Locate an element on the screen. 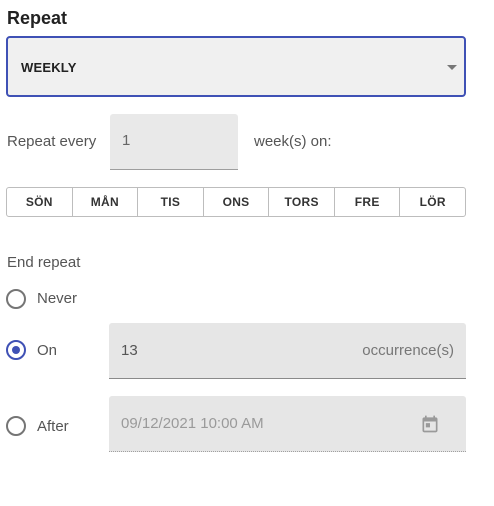 This screenshot has height=506, width=494. radio-on-label: On is located at coordinates (47, 350).